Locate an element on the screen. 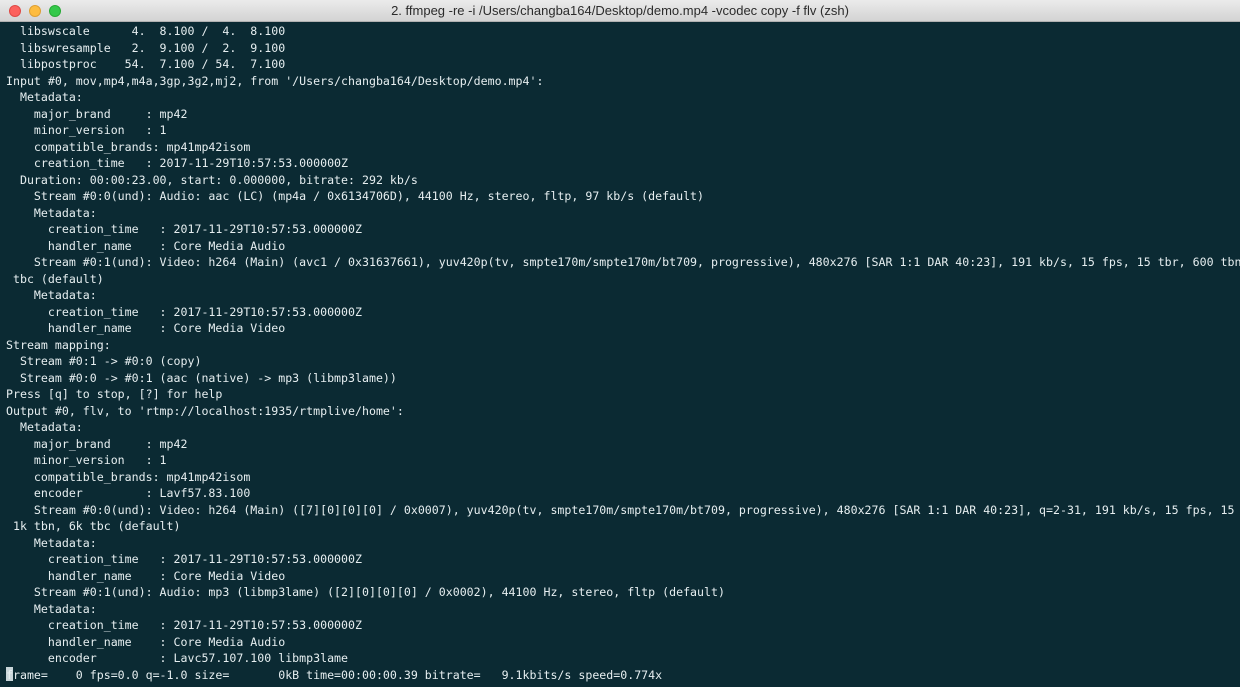 This screenshot has width=1240, height=687. terminal-line: libswscale 4. 8.100 / 4. 8.100 is located at coordinates (146, 31).